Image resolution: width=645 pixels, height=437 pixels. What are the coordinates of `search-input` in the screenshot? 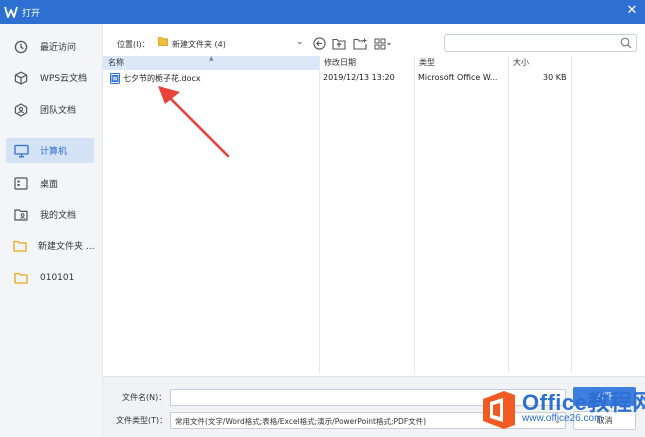 It's located at (534, 43).